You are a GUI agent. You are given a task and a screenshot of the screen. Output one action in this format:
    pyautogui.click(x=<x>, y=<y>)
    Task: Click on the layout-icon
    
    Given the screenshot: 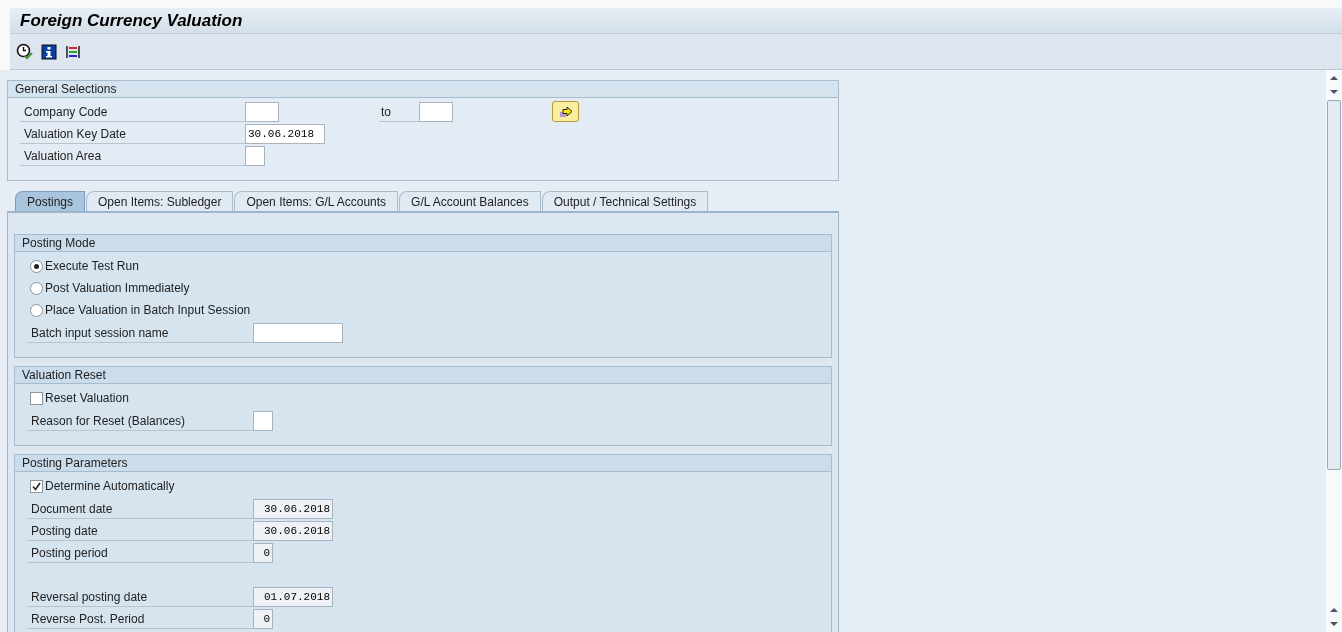 What is the action you would take?
    pyautogui.click(x=73, y=51)
    